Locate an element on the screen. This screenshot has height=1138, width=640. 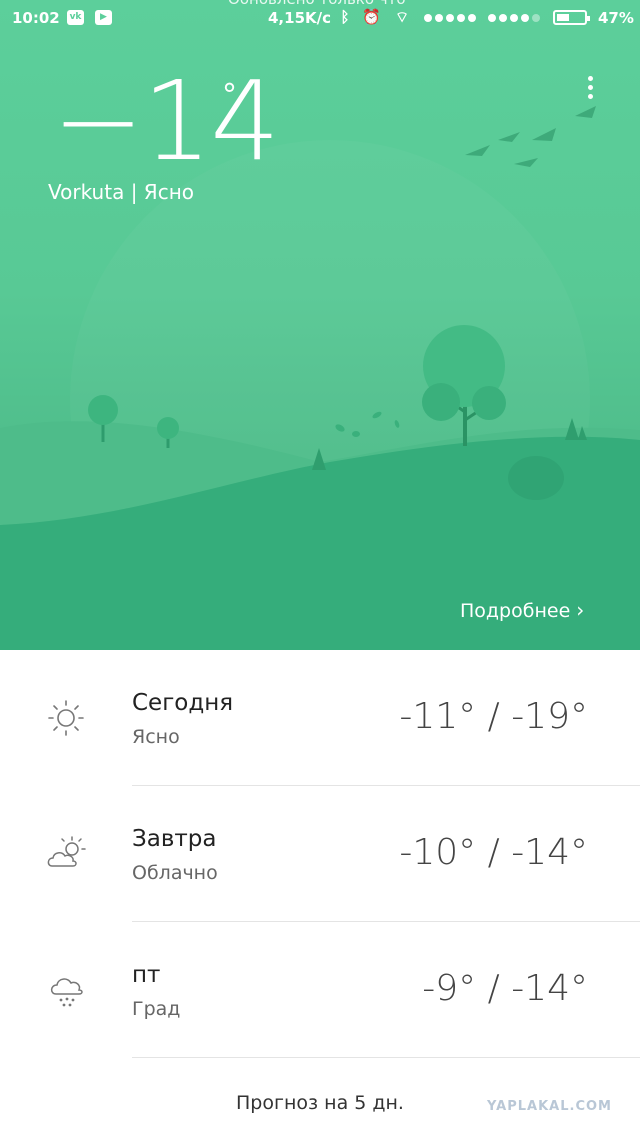
wifi-icon: ⌔ is located at coordinates (402, 17).